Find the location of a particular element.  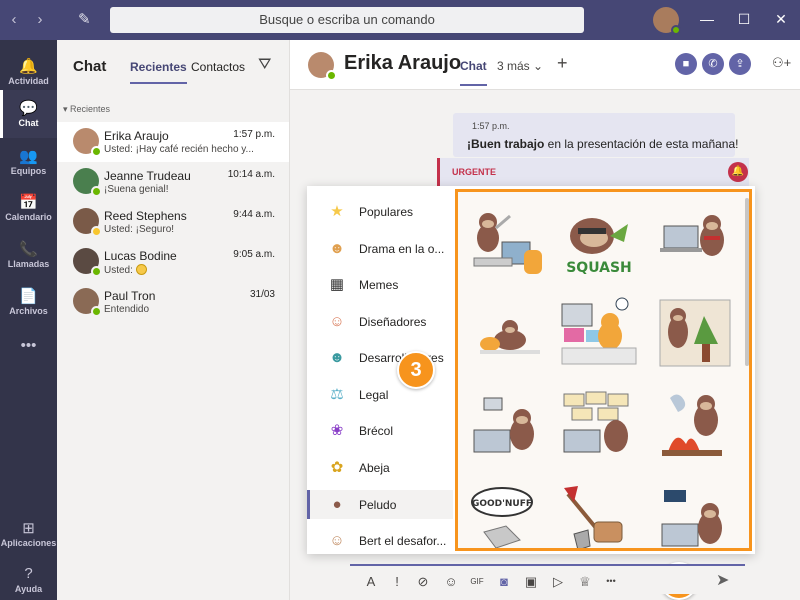

bee-icon: ✿ is located at coordinates (337, 467).